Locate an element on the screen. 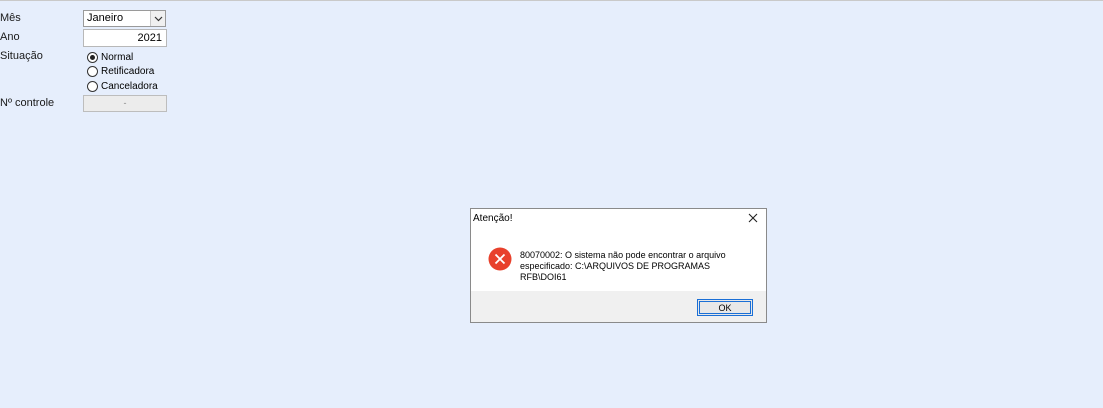 This screenshot has height=408, width=1103. top-divider is located at coordinates (551, 0).